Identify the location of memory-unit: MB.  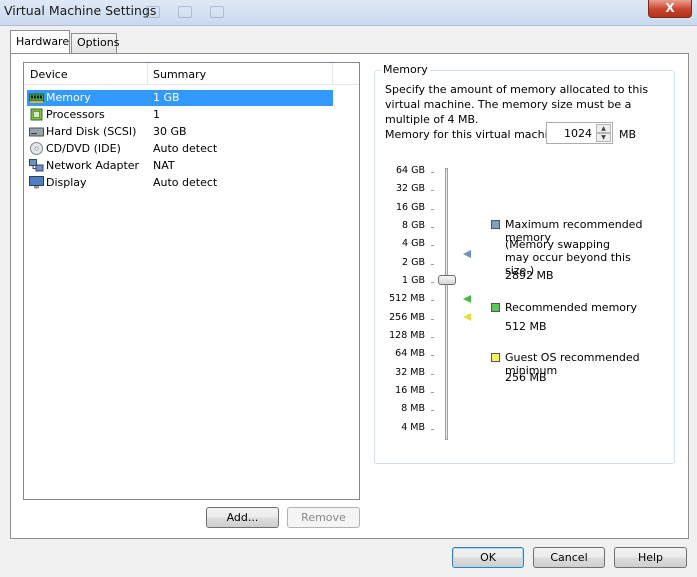
(628, 134).